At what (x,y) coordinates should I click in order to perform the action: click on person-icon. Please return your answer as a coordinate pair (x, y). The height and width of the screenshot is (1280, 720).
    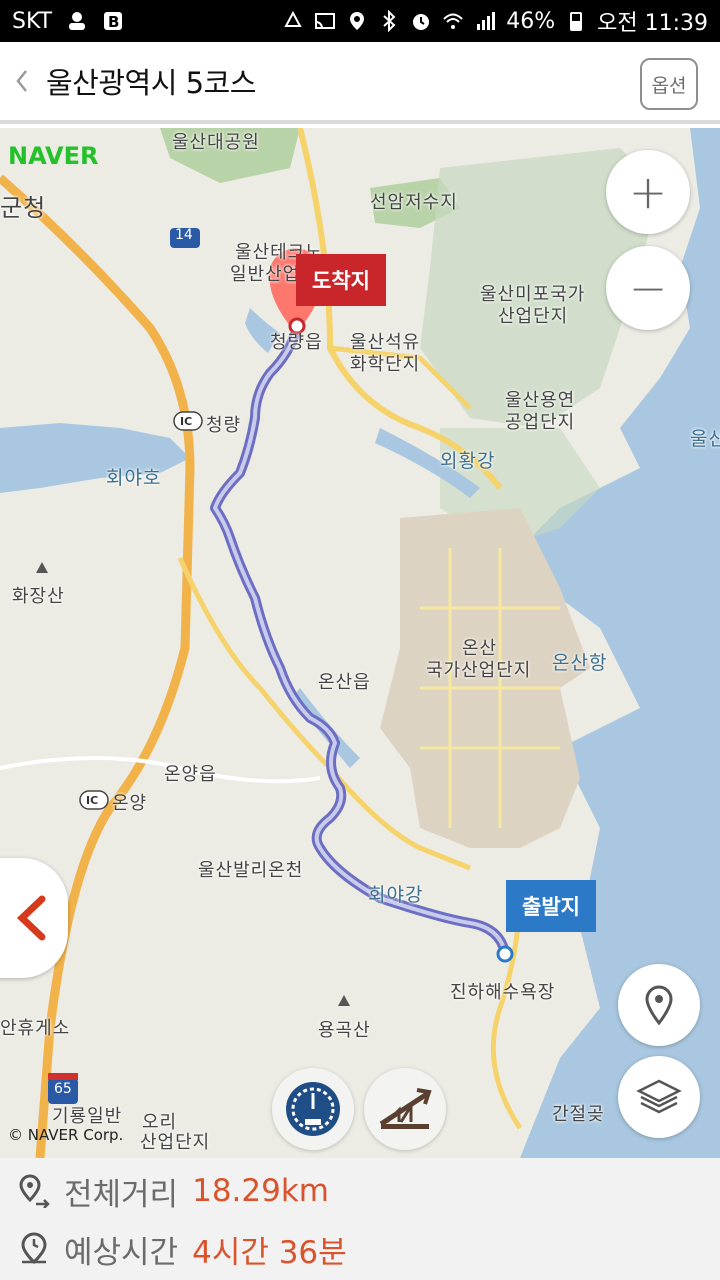
    Looking at the image, I should click on (77, 21).